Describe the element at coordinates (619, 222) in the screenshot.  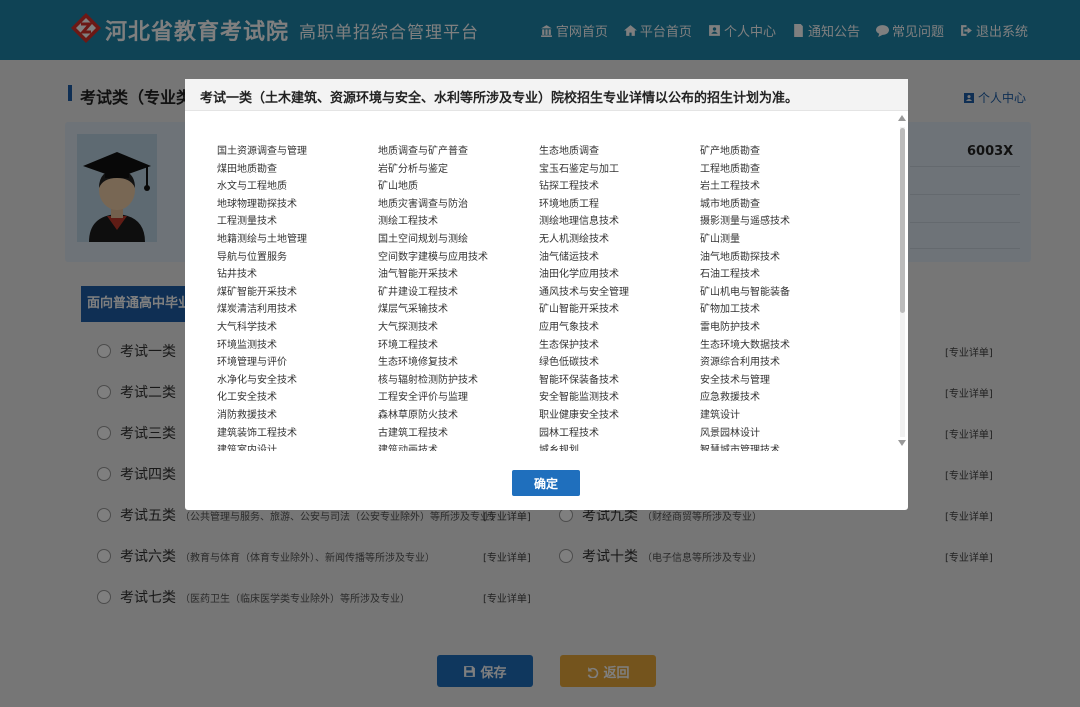
I see `major-item: 测绘地理信息技术` at that location.